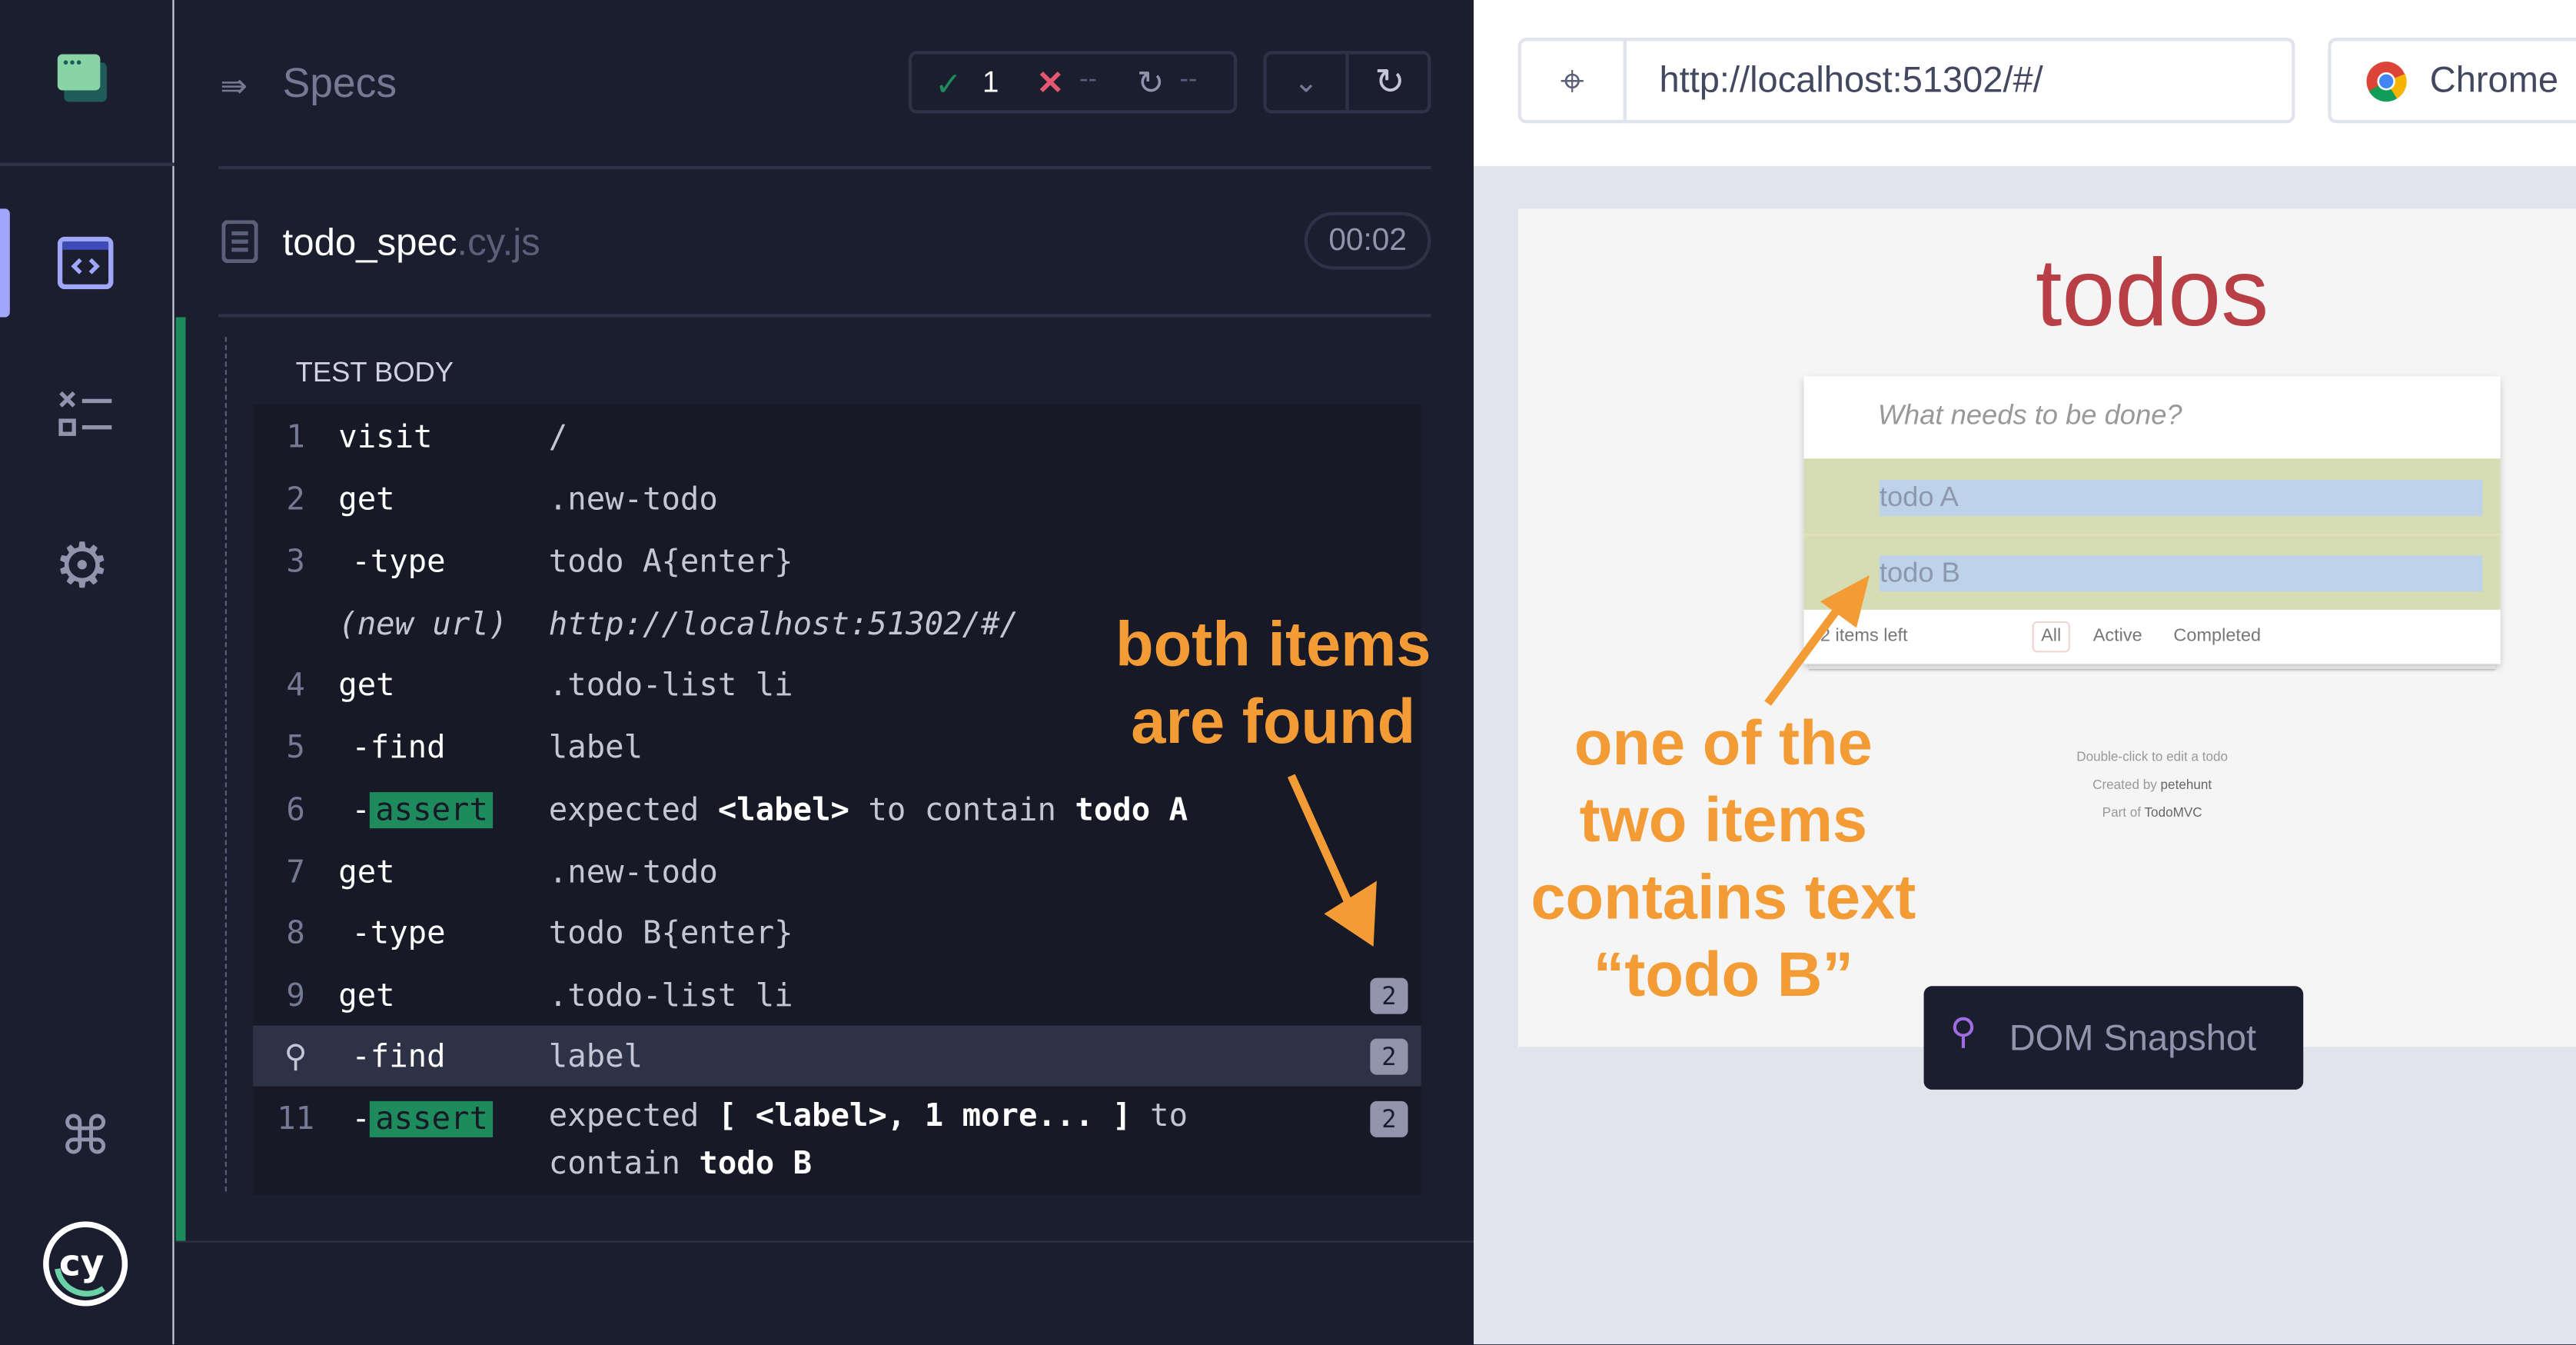  I want to click on annotation-one-item: one of the two items contains text “todo B”, so click(1723, 860).